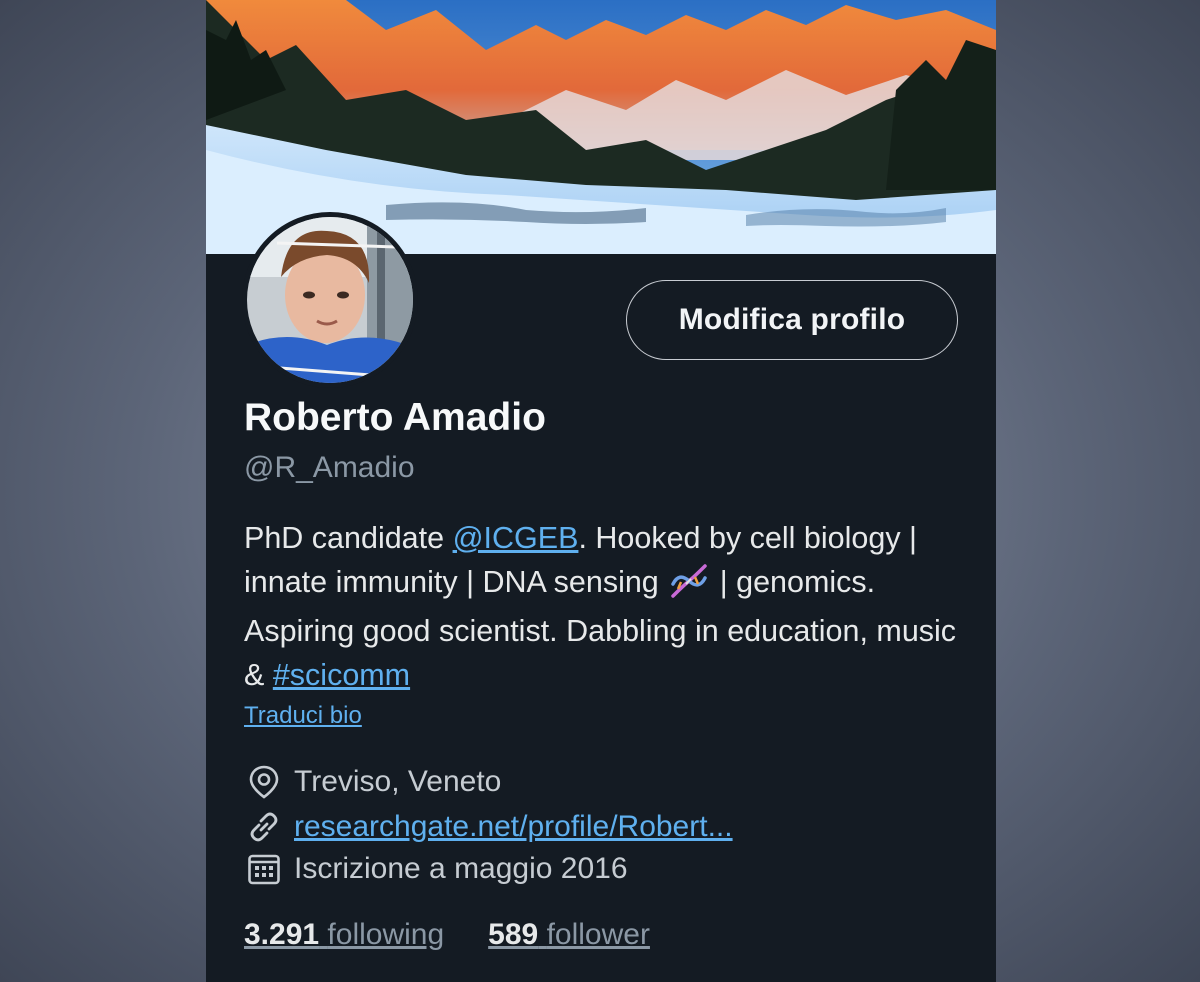 The width and height of the screenshot is (1200, 982). What do you see at coordinates (348, 538) in the screenshot?
I see `bio-text-1: PhD candidate` at bounding box center [348, 538].